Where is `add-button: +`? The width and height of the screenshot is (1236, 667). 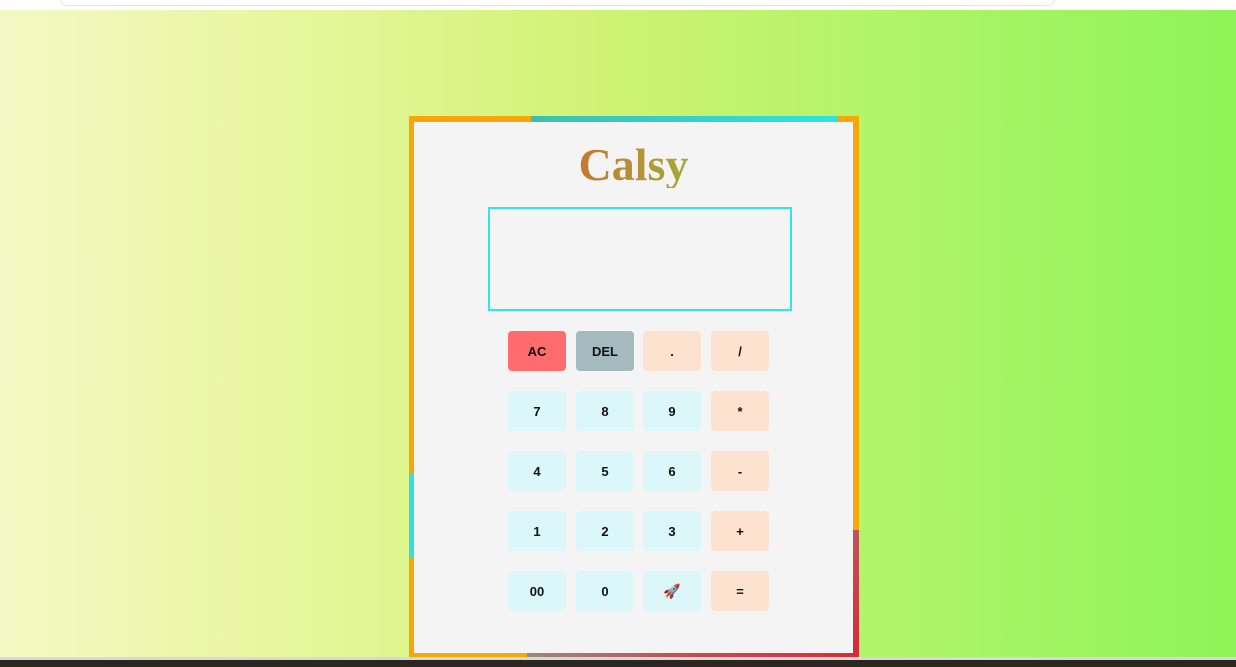 add-button: + is located at coordinates (740, 531).